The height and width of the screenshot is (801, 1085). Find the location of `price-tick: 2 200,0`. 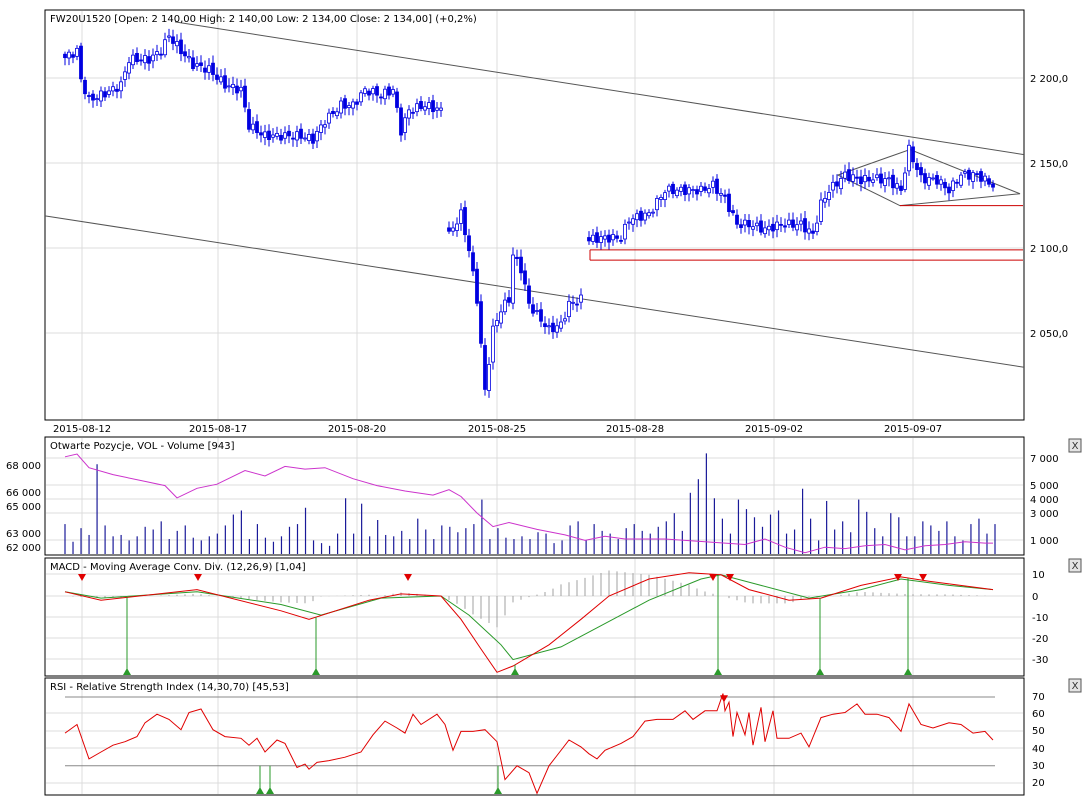

price-tick: 2 200,0 is located at coordinates (1049, 79).